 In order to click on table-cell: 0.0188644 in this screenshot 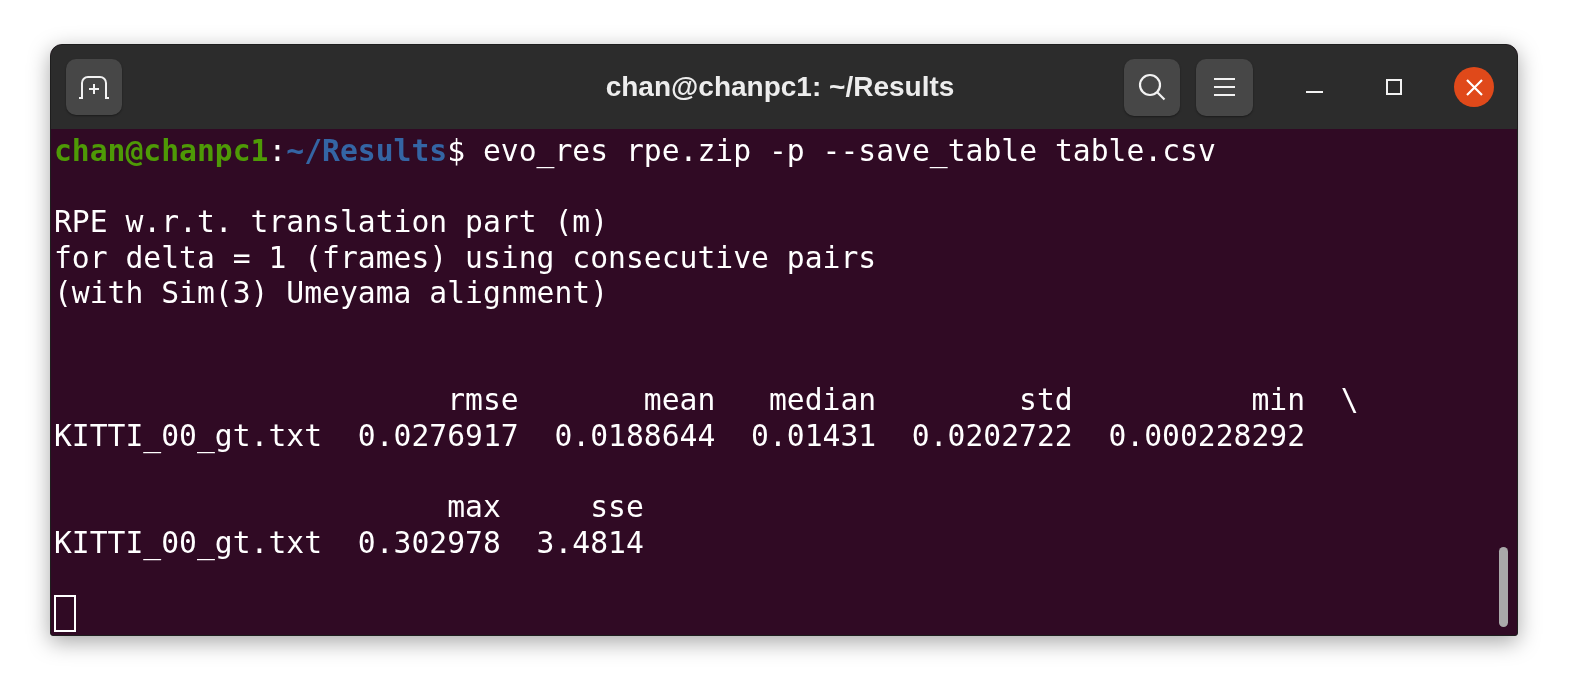, I will do `click(635, 435)`.